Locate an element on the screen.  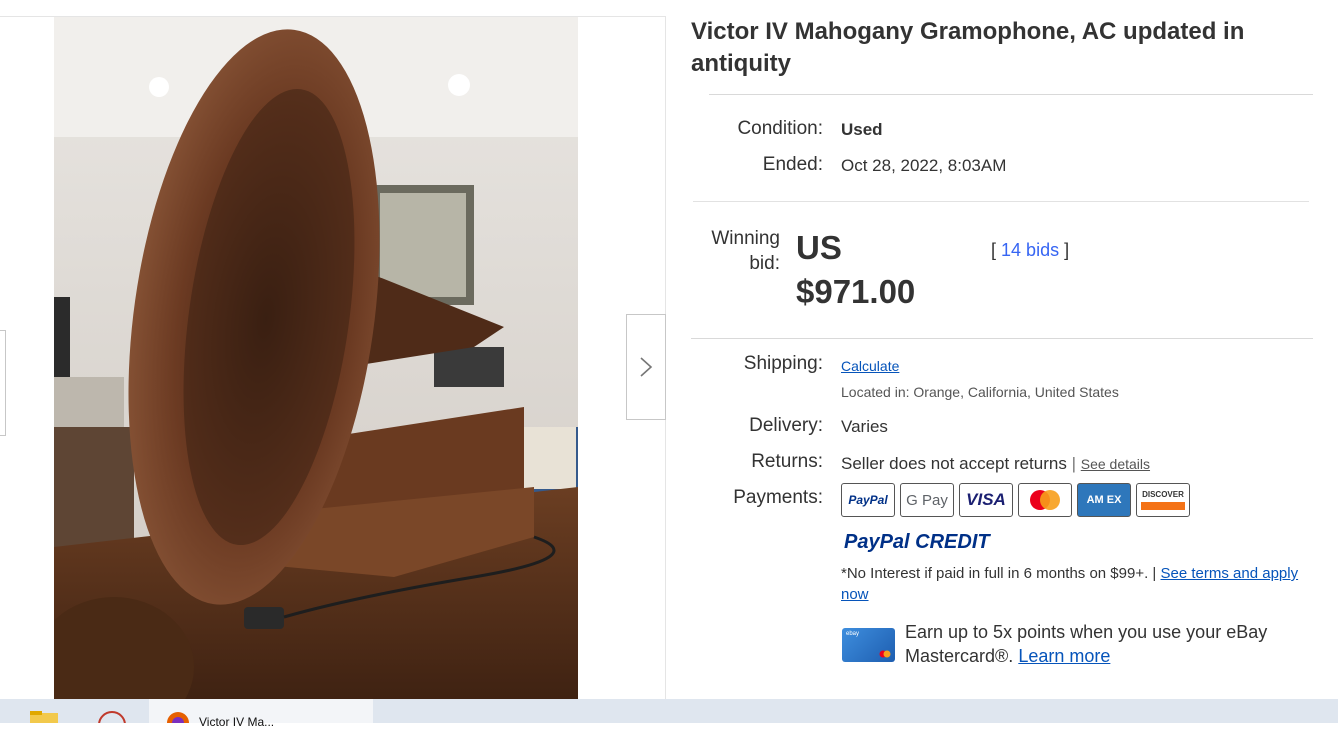
discover-stripe is located at coordinates (1163, 506).